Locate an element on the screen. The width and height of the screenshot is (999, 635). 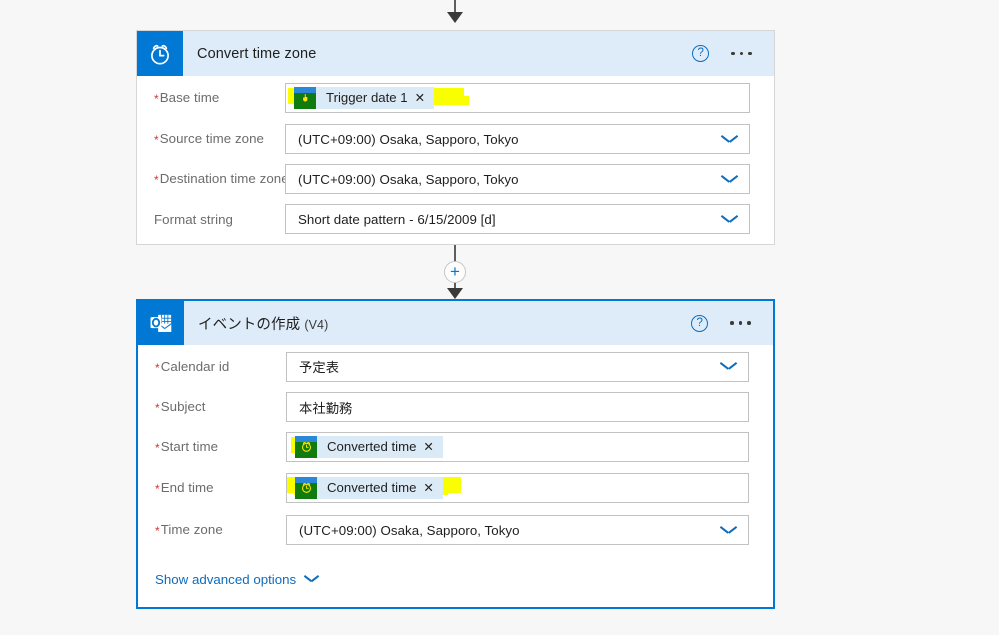
card-title-version: (V4) is located at coordinates (316, 324).